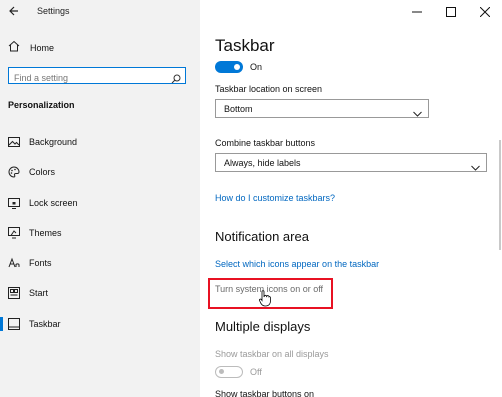  Describe the element at coordinates (265, 298) in the screenshot. I see `hand-cursor-icon` at that location.